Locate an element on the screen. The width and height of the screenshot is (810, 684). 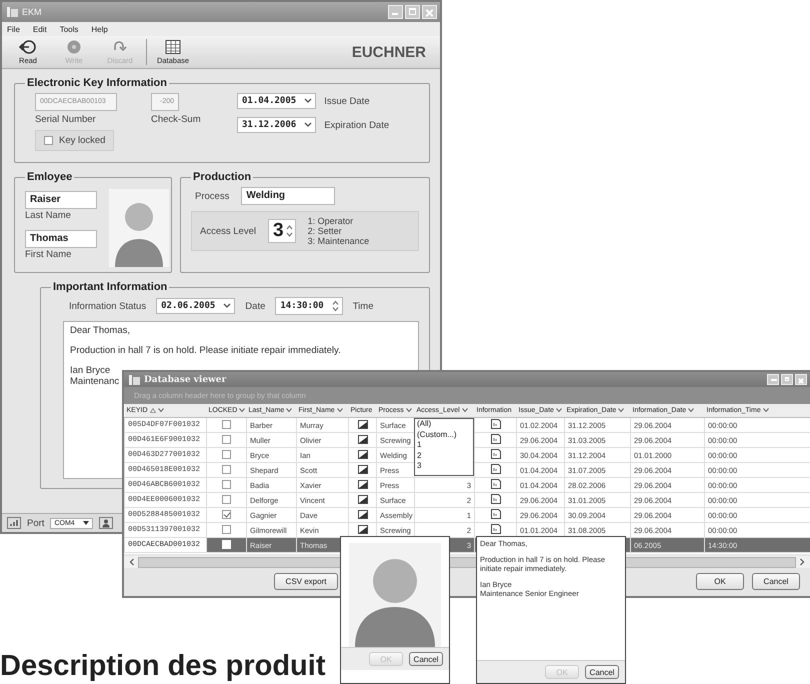
access-level-spinner: 3 is located at coordinates (282, 231).